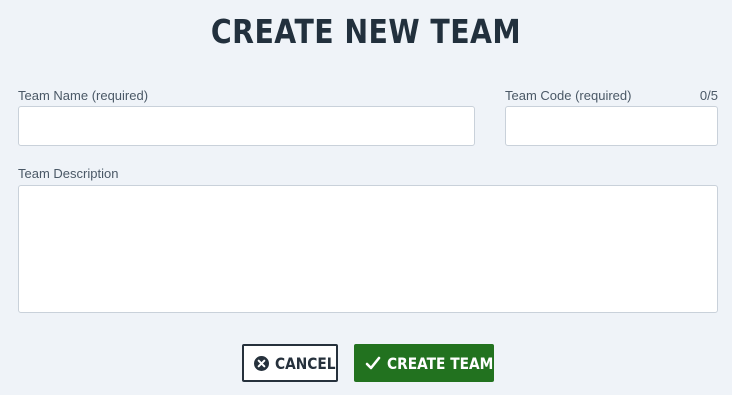 This screenshot has height=395, width=732. I want to click on create-team-button: CREATE TEAM, so click(424, 363).